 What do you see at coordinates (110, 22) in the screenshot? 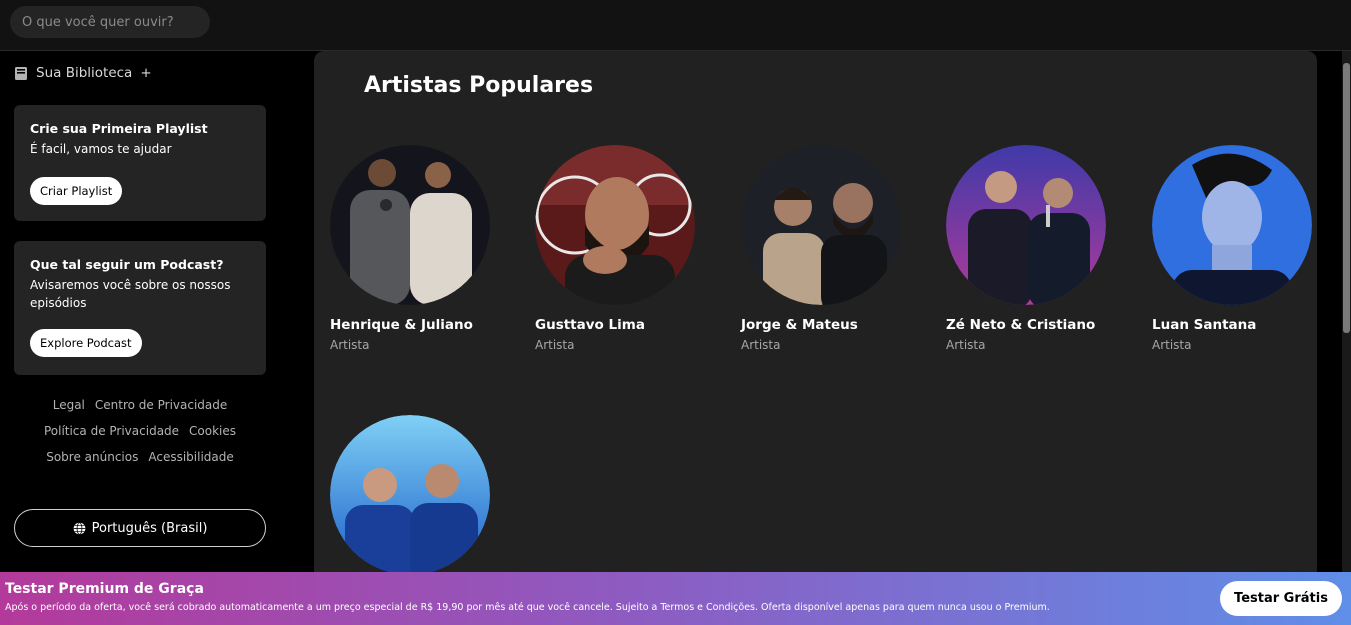
I see `search-input` at bounding box center [110, 22].